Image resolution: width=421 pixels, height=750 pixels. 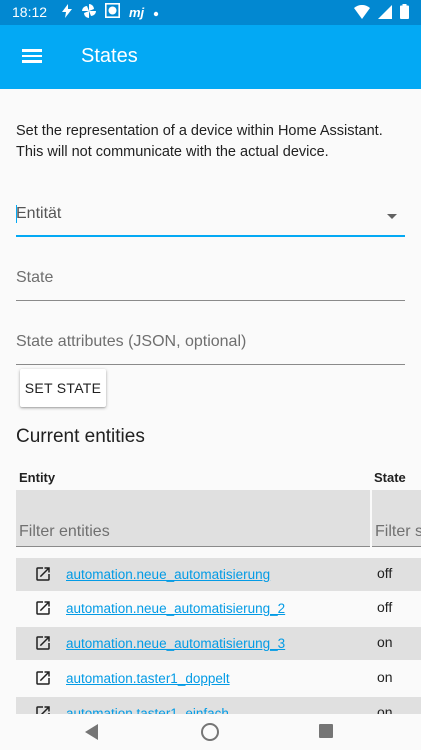 What do you see at coordinates (148, 678) in the screenshot?
I see `entity-link: automation.taster1_doppelt` at bounding box center [148, 678].